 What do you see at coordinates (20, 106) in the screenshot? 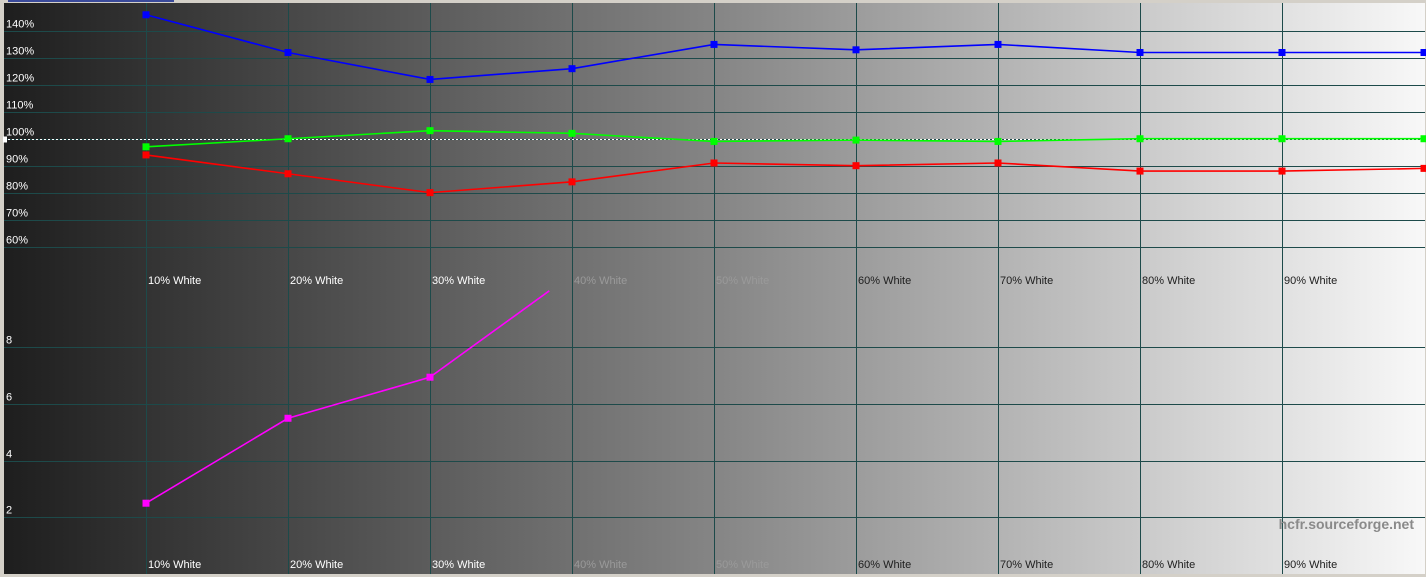
I see `y-tick-label: 110%` at bounding box center [20, 106].